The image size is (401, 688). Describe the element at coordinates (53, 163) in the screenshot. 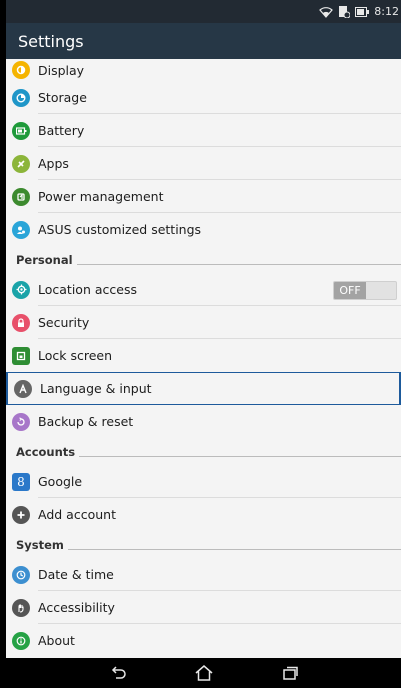

I see `setting-label: Apps` at that location.